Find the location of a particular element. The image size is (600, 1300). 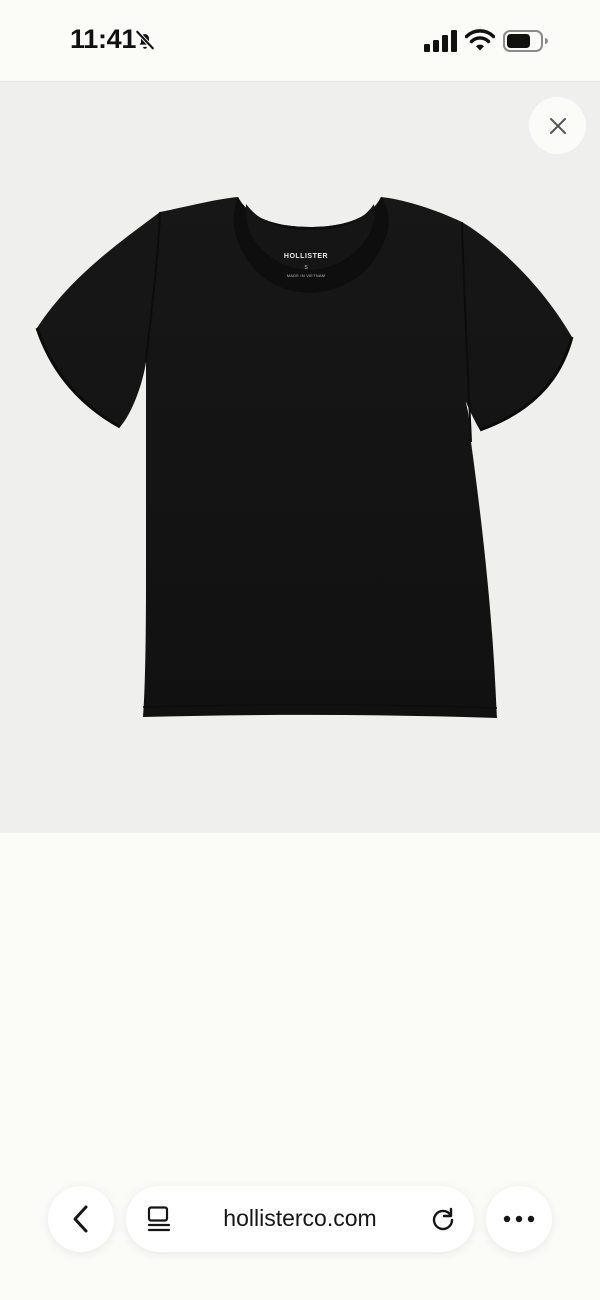

address-bar: hollisterco.com is located at coordinates (300, 1219).